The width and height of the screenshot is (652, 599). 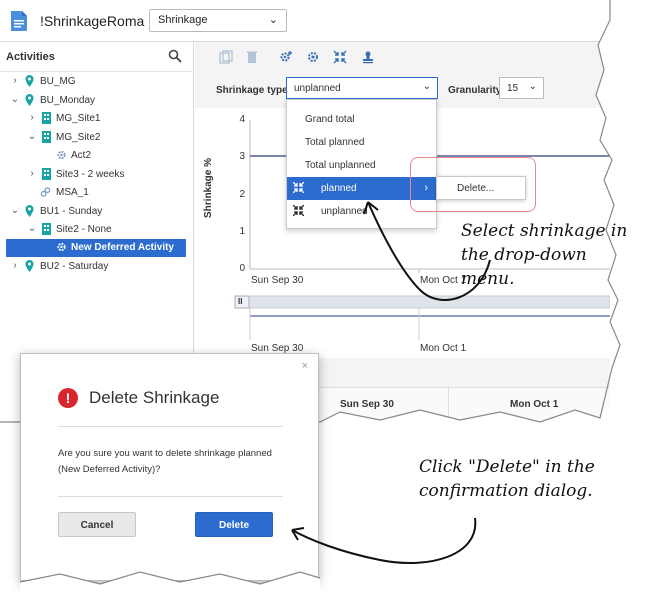 I want to click on gear-settings-icon, so click(x=313, y=57).